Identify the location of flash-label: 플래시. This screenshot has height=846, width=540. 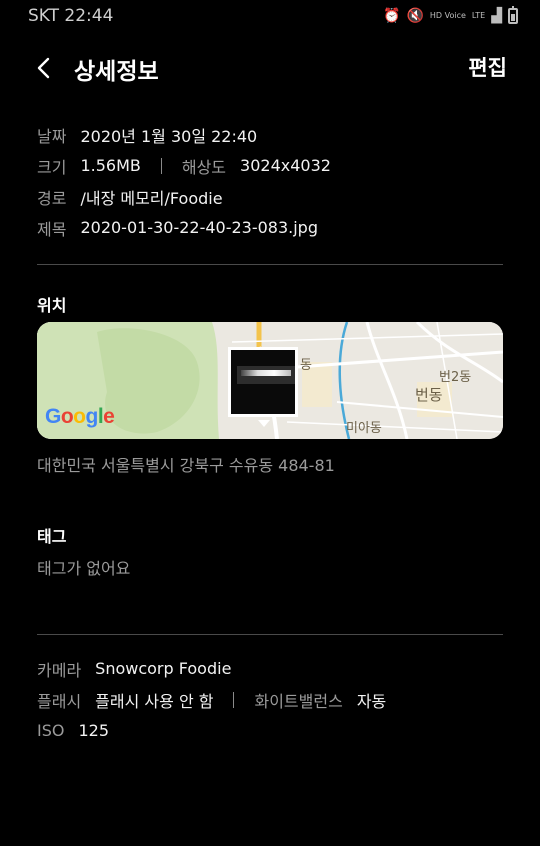
(59, 701).